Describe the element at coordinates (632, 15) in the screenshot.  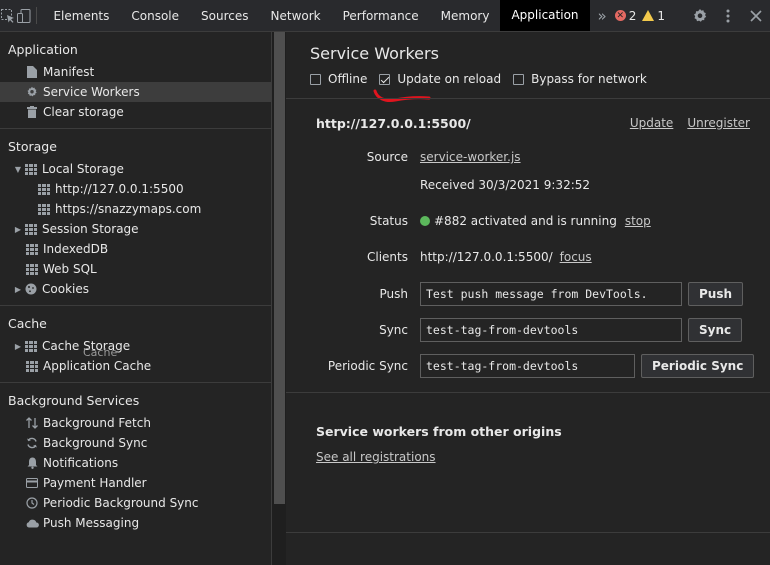
I see `error-count: 2` at that location.